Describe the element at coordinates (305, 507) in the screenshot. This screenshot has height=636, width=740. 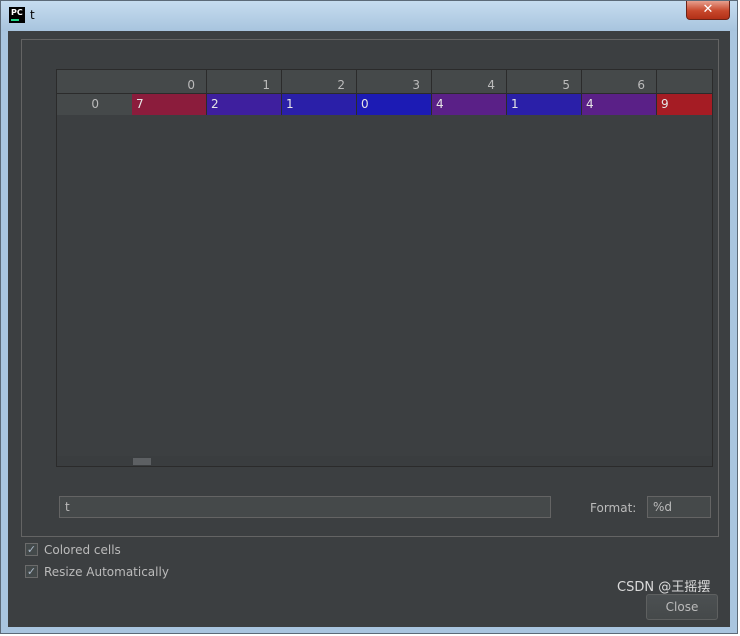
I see `array-name-input: t` at that location.